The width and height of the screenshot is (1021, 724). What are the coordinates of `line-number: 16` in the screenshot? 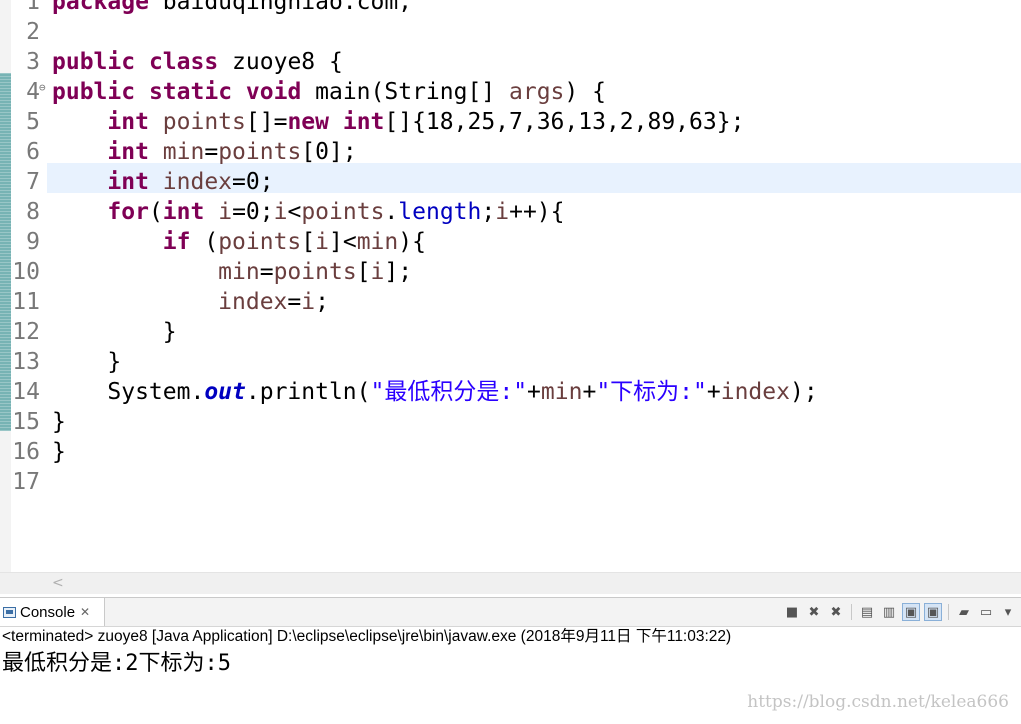 It's located at (26, 452).